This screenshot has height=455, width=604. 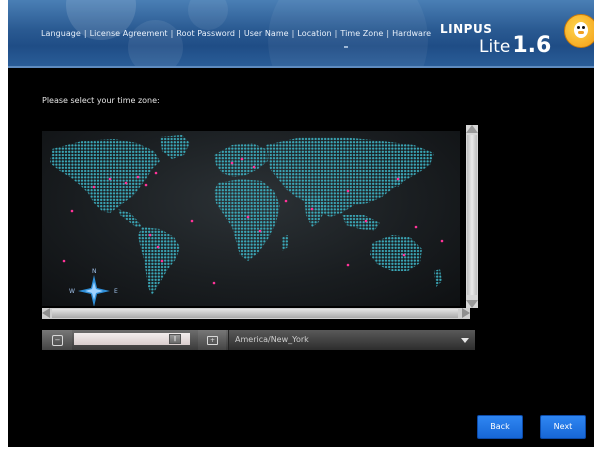 I want to click on zoom-out-icon: −, so click(x=57, y=340).